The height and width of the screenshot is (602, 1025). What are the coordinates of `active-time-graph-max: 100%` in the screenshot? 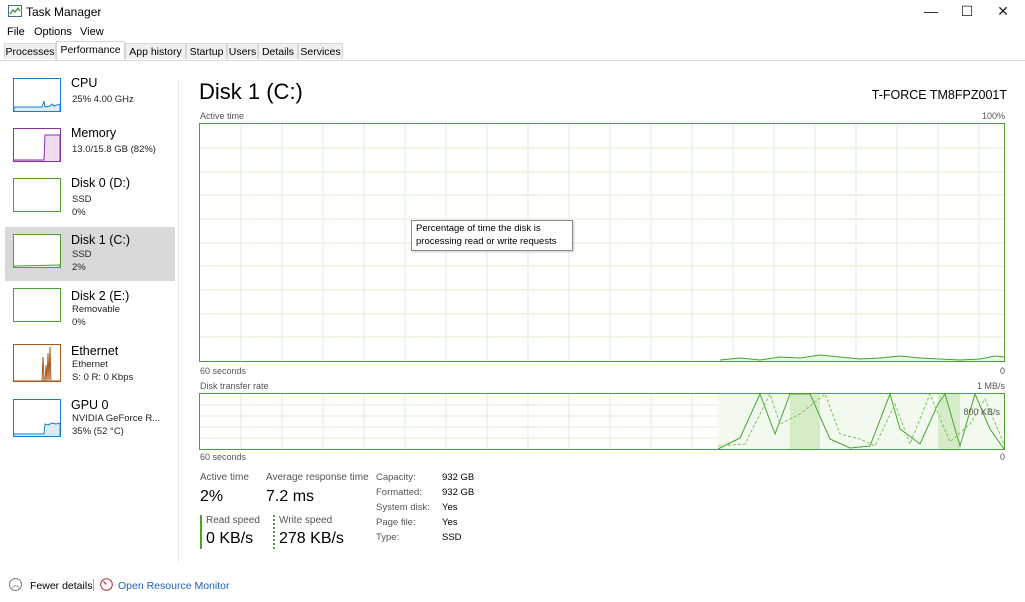 It's located at (993, 116).